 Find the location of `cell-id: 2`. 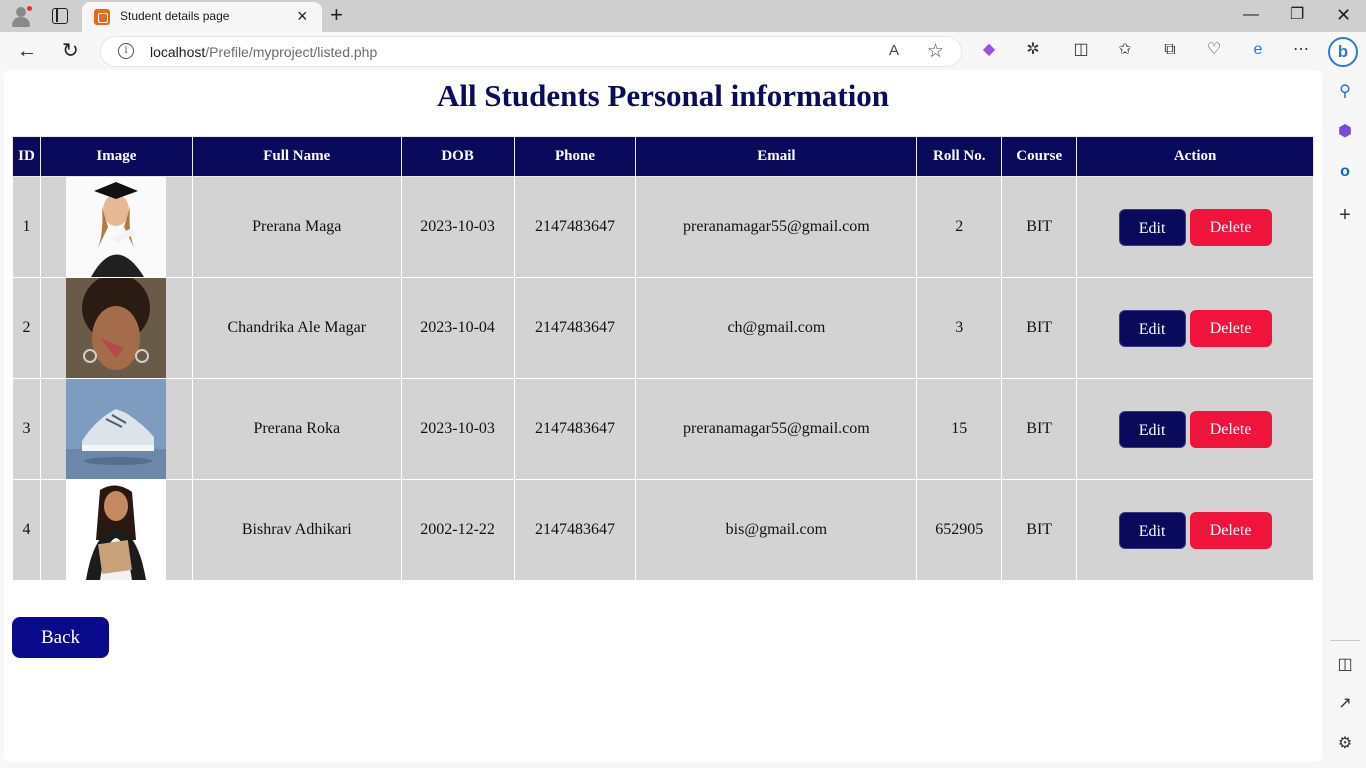

cell-id: 2 is located at coordinates (26, 328).